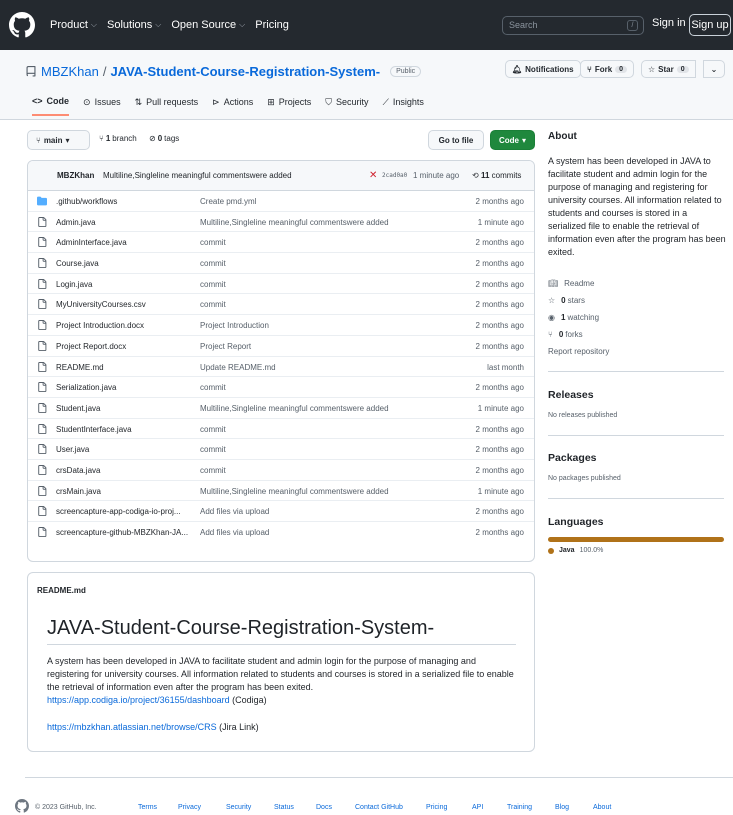 This screenshot has height=815, width=733. What do you see at coordinates (477, 807) in the screenshot?
I see `footer-link-api: API` at bounding box center [477, 807].